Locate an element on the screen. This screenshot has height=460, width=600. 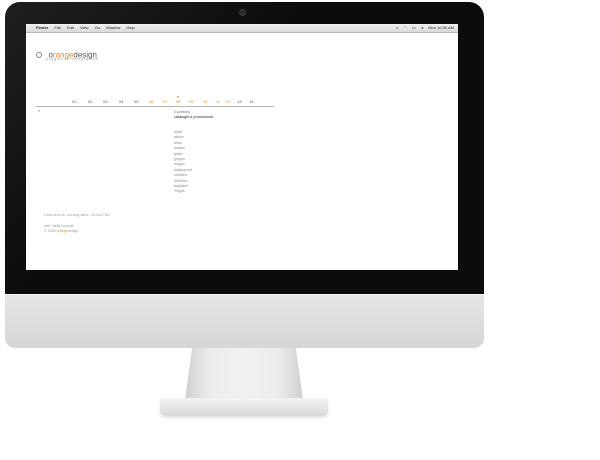
menu-extras: ⌕ ◠ ▭ ◂ Mon 10:30 AM is located at coordinates (423, 28).